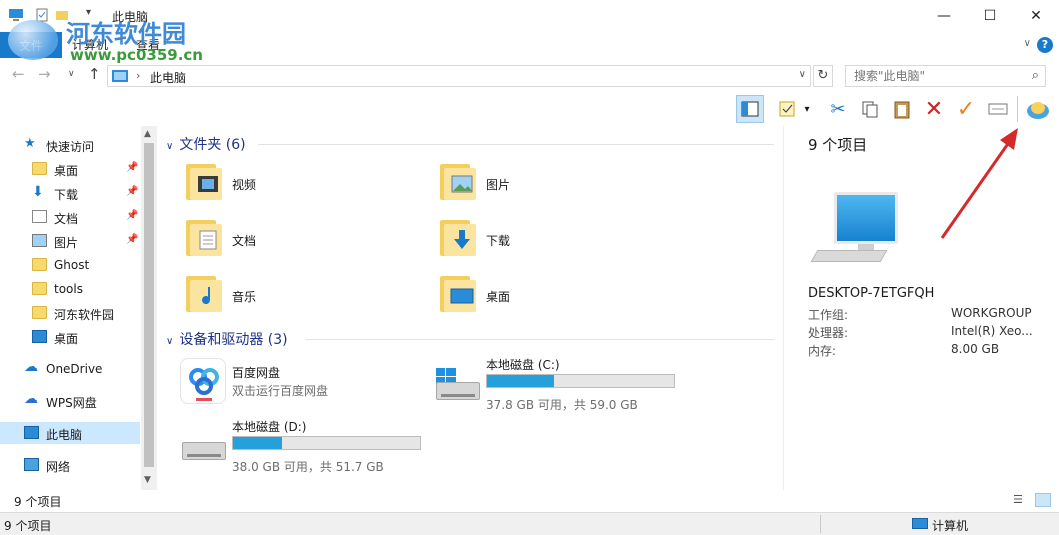 This screenshot has width=1059, height=535. What do you see at coordinates (16, 15) in the screenshot?
I see `window-computer-icon` at bounding box center [16, 15].